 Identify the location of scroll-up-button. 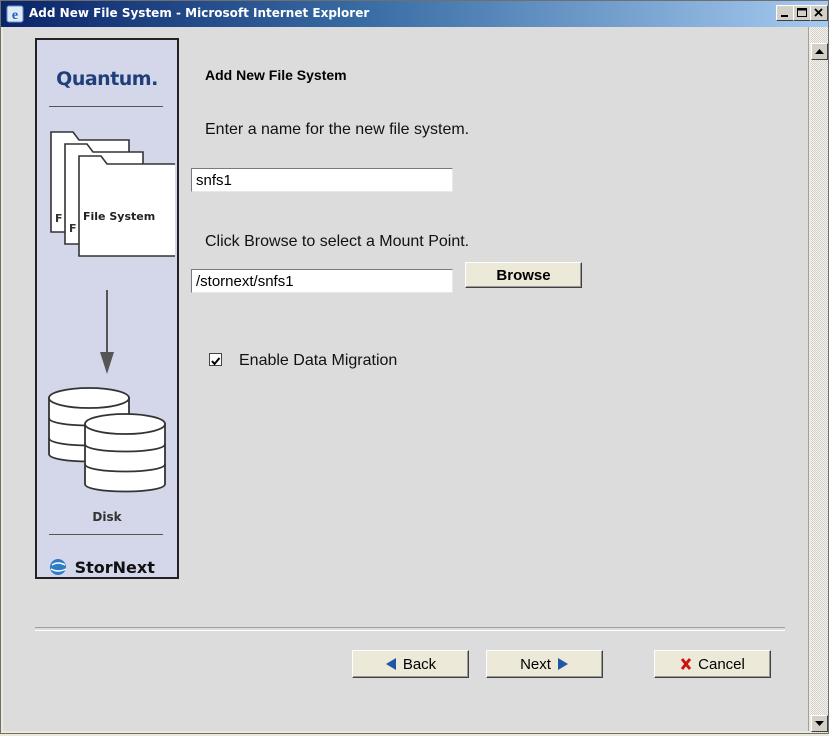
(819, 51).